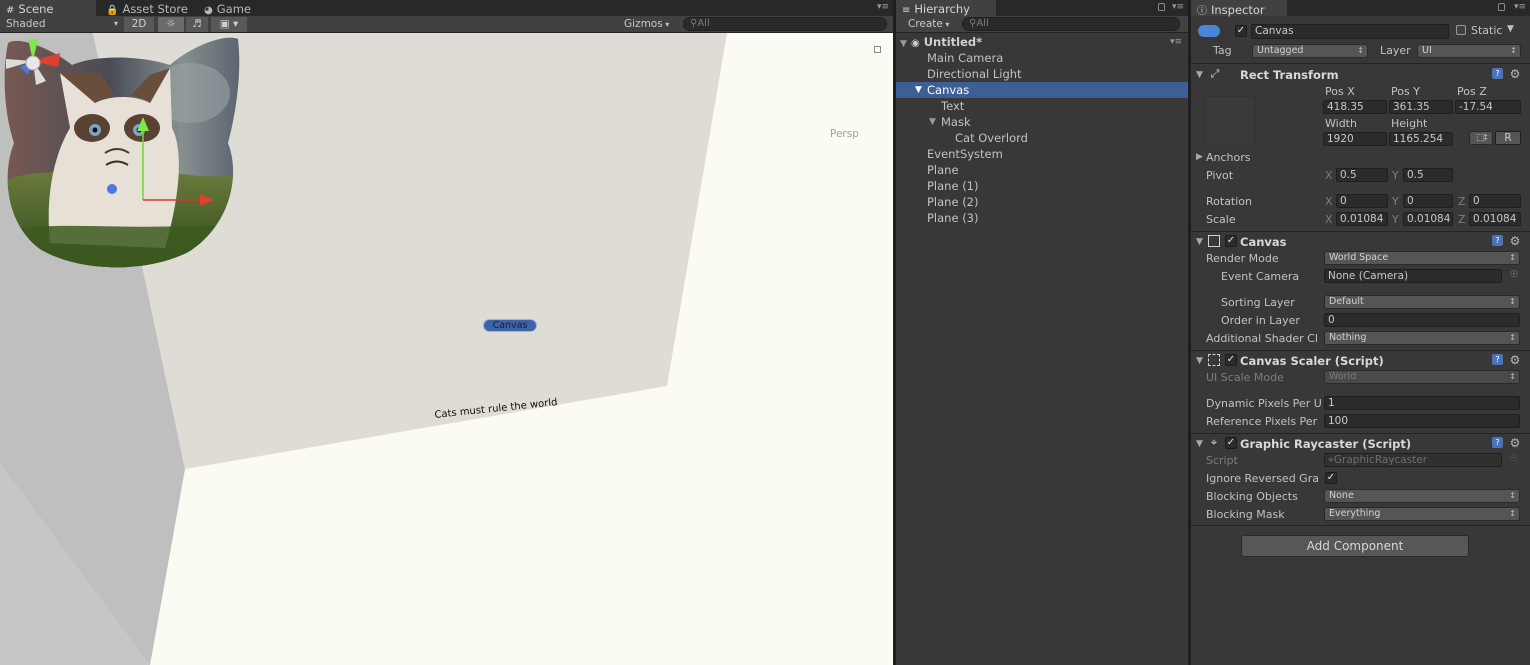 The height and width of the screenshot is (665, 1530). What do you see at coordinates (1042, 154) in the screenshot?
I see `hierarchy-item: EventSystem` at bounding box center [1042, 154].